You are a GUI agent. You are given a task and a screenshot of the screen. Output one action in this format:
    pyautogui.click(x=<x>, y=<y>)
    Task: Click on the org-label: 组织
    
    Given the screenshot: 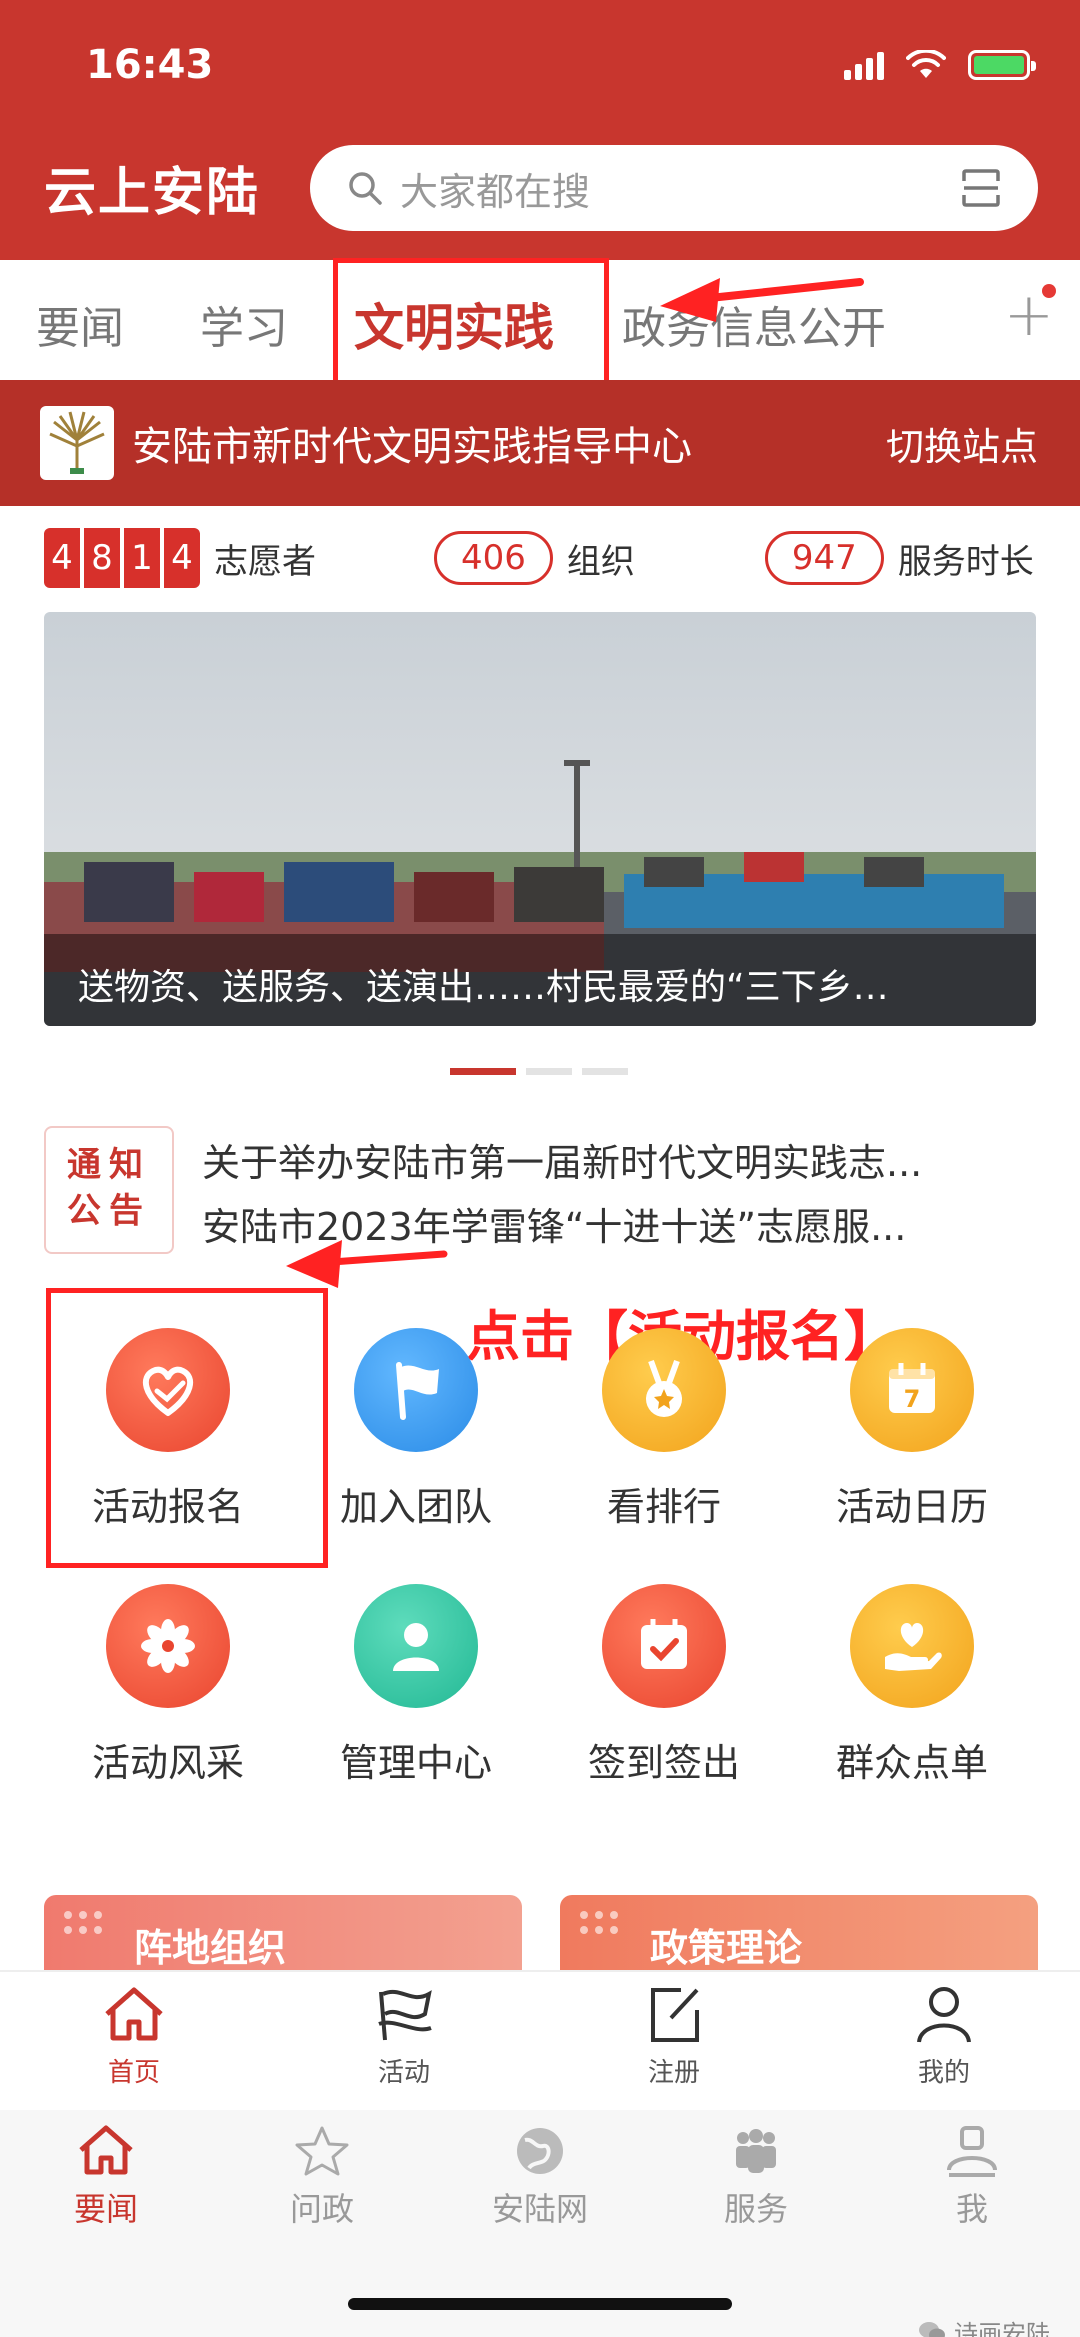 What is the action you would take?
    pyautogui.click(x=600, y=561)
    